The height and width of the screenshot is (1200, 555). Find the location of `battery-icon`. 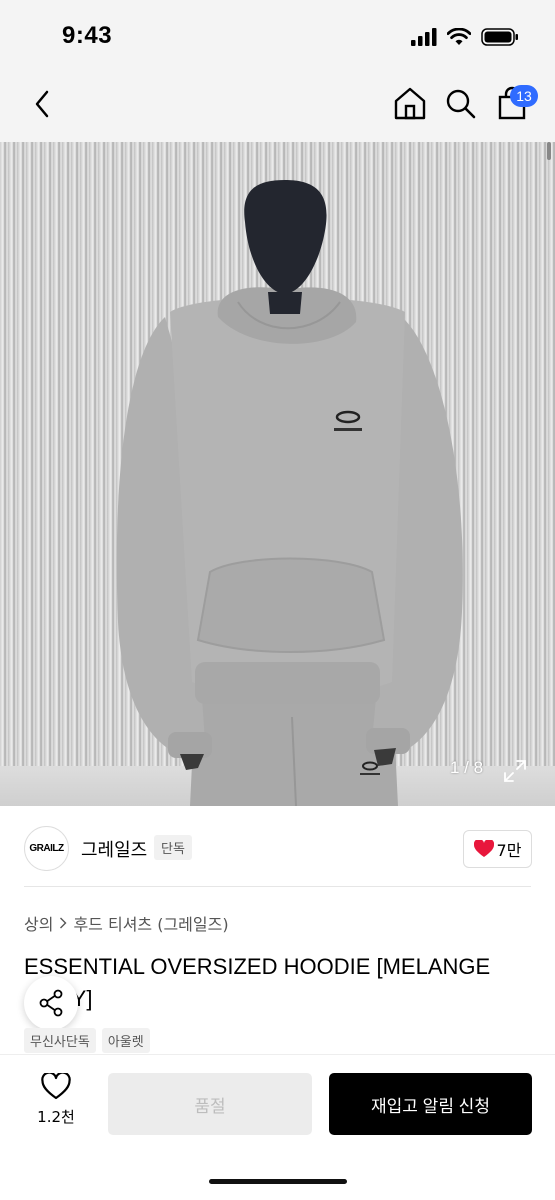

battery-icon is located at coordinates (499, 37).